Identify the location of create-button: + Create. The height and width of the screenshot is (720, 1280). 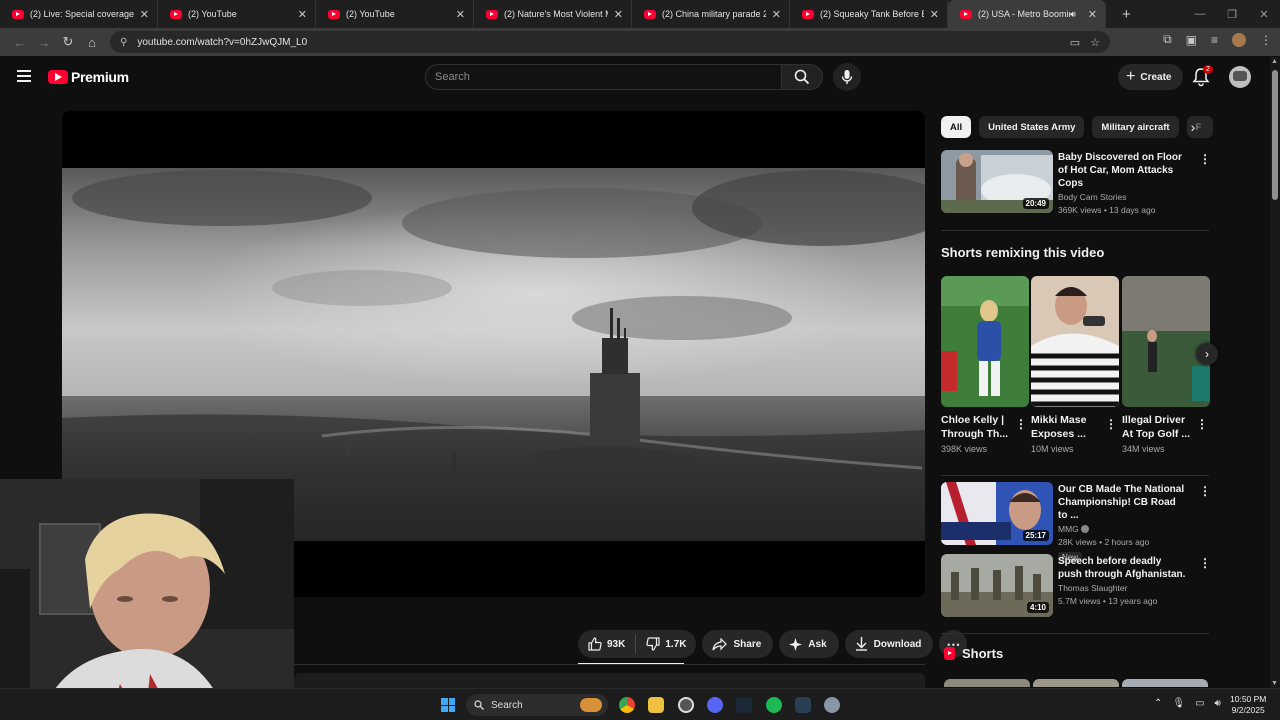
(1151, 77).